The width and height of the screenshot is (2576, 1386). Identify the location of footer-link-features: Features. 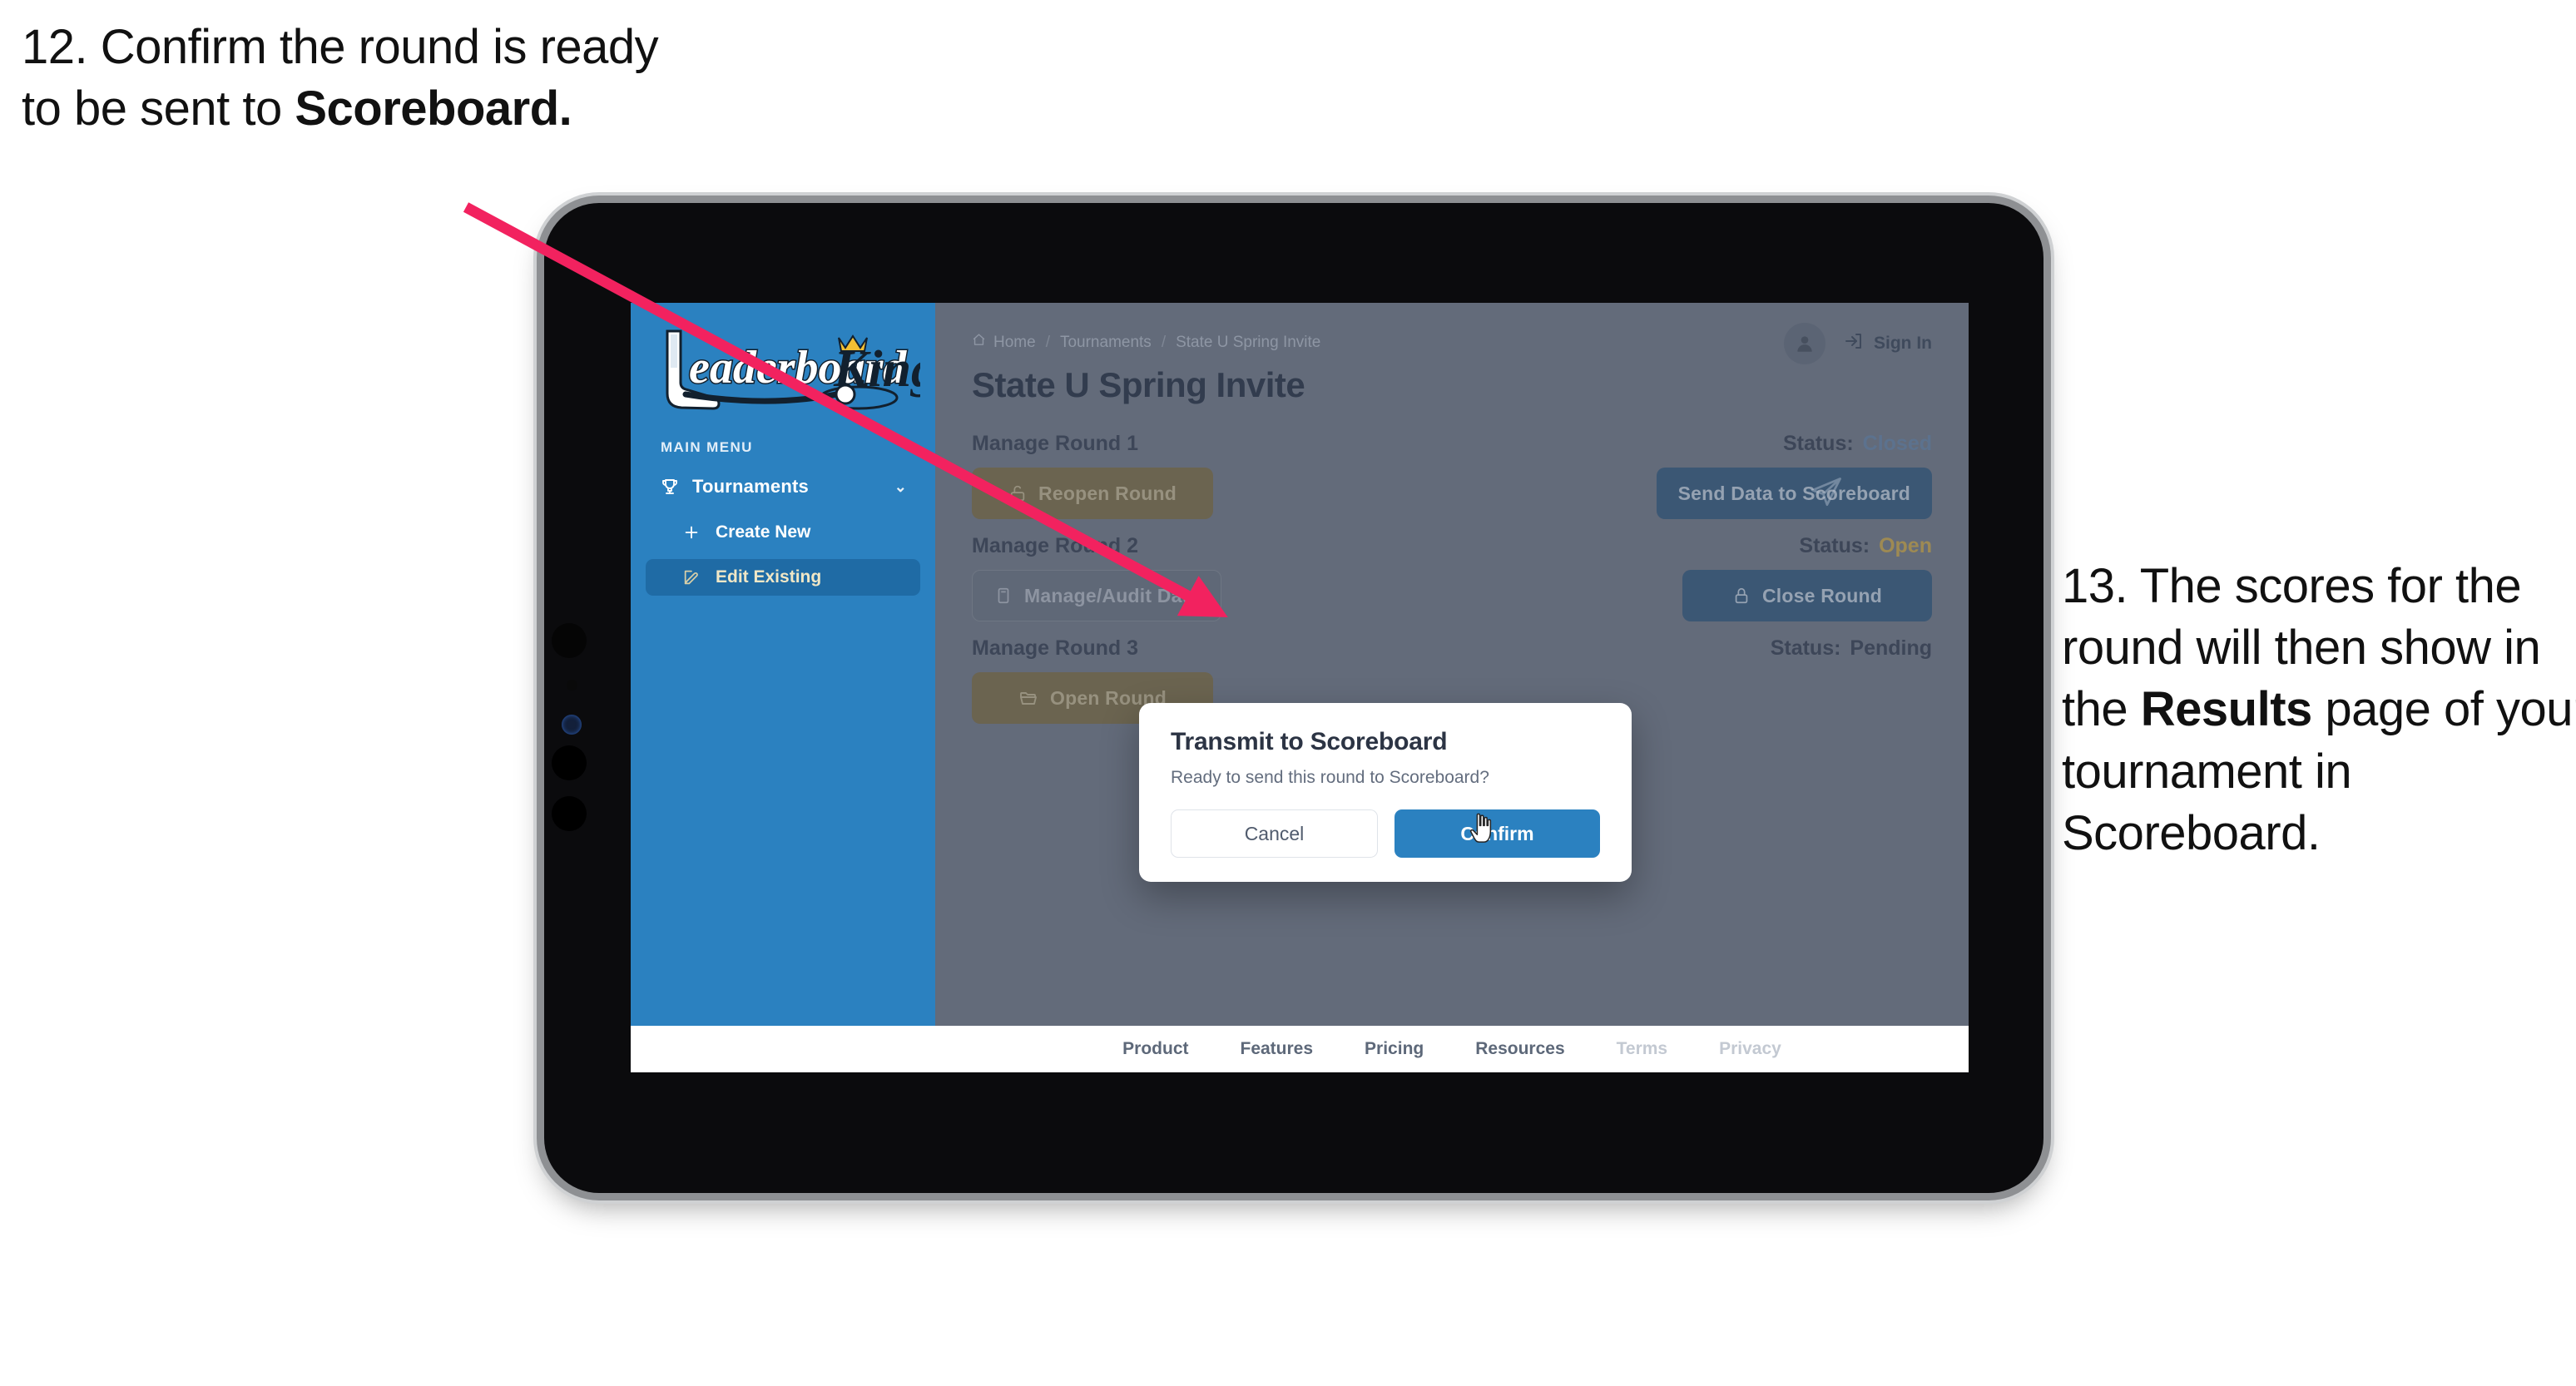
(1277, 1049).